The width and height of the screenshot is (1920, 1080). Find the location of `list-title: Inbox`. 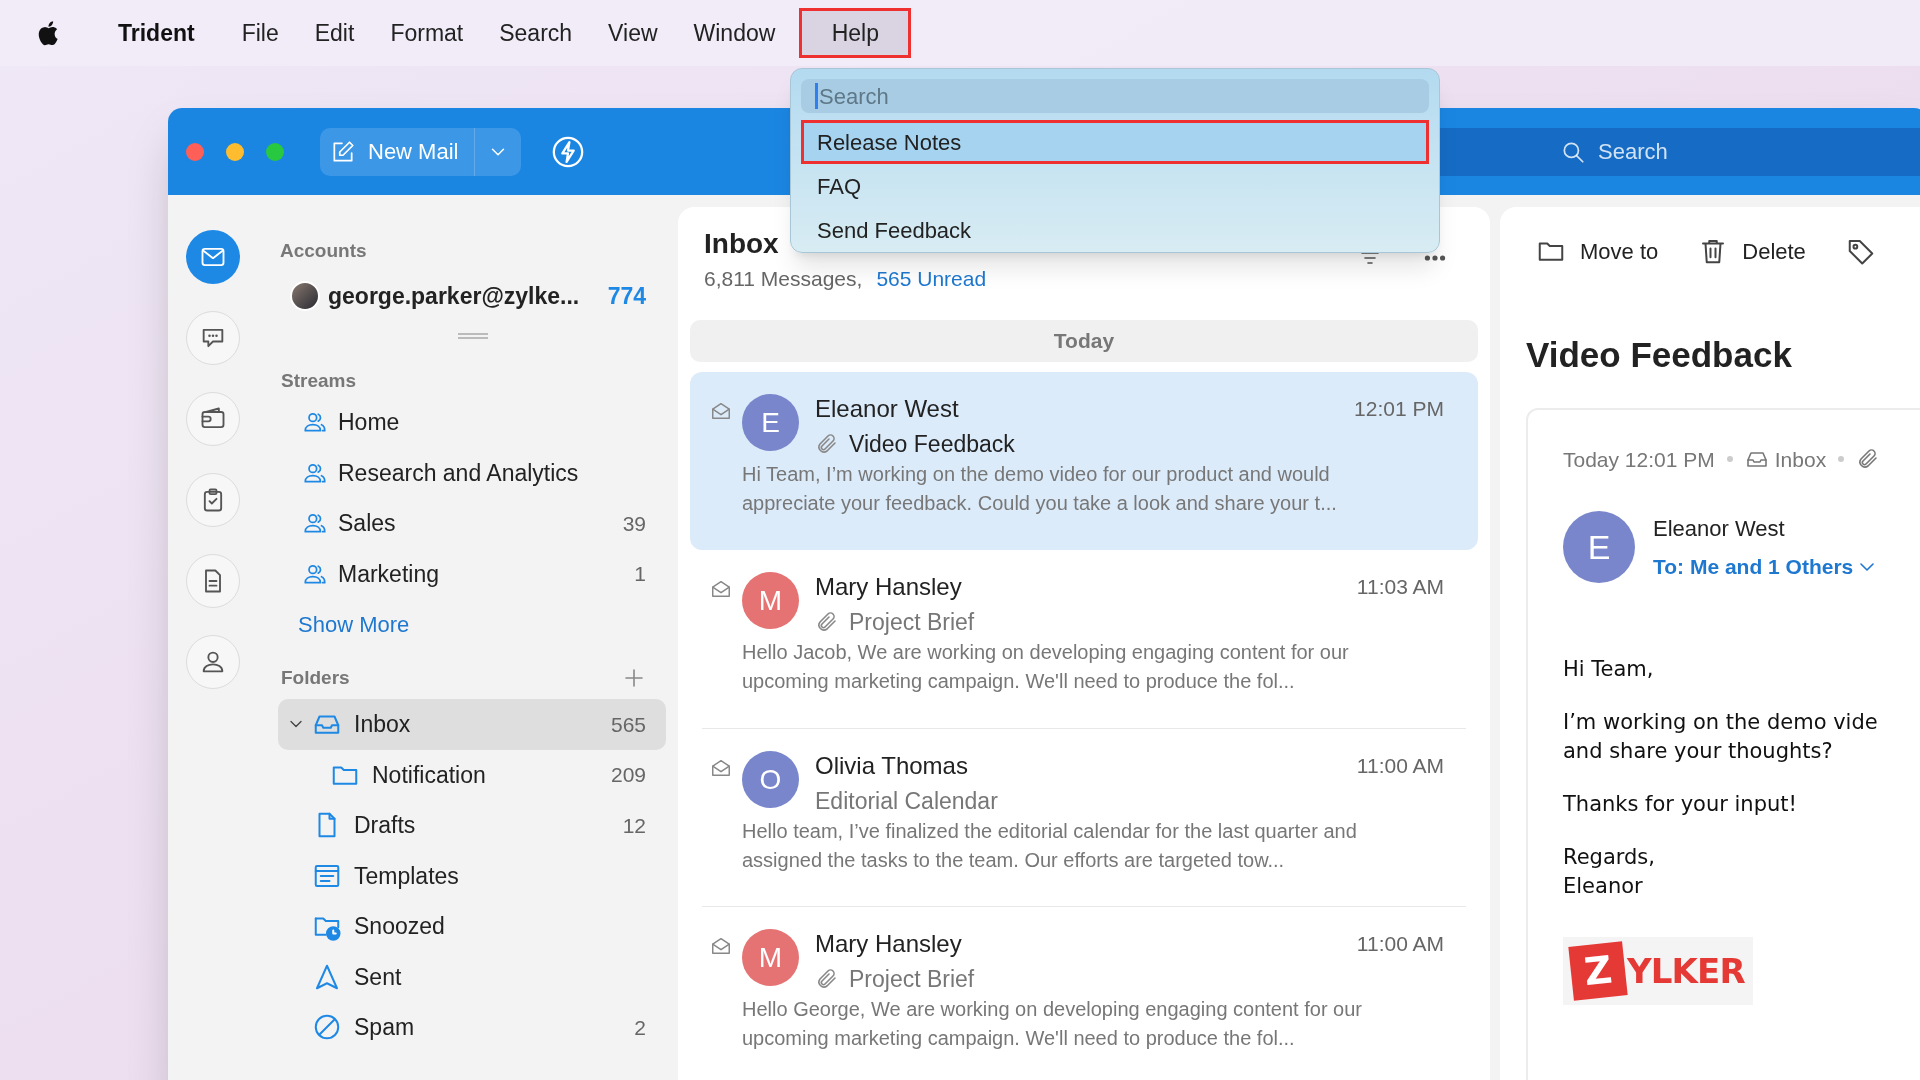

list-title: Inbox is located at coordinates (741, 244).